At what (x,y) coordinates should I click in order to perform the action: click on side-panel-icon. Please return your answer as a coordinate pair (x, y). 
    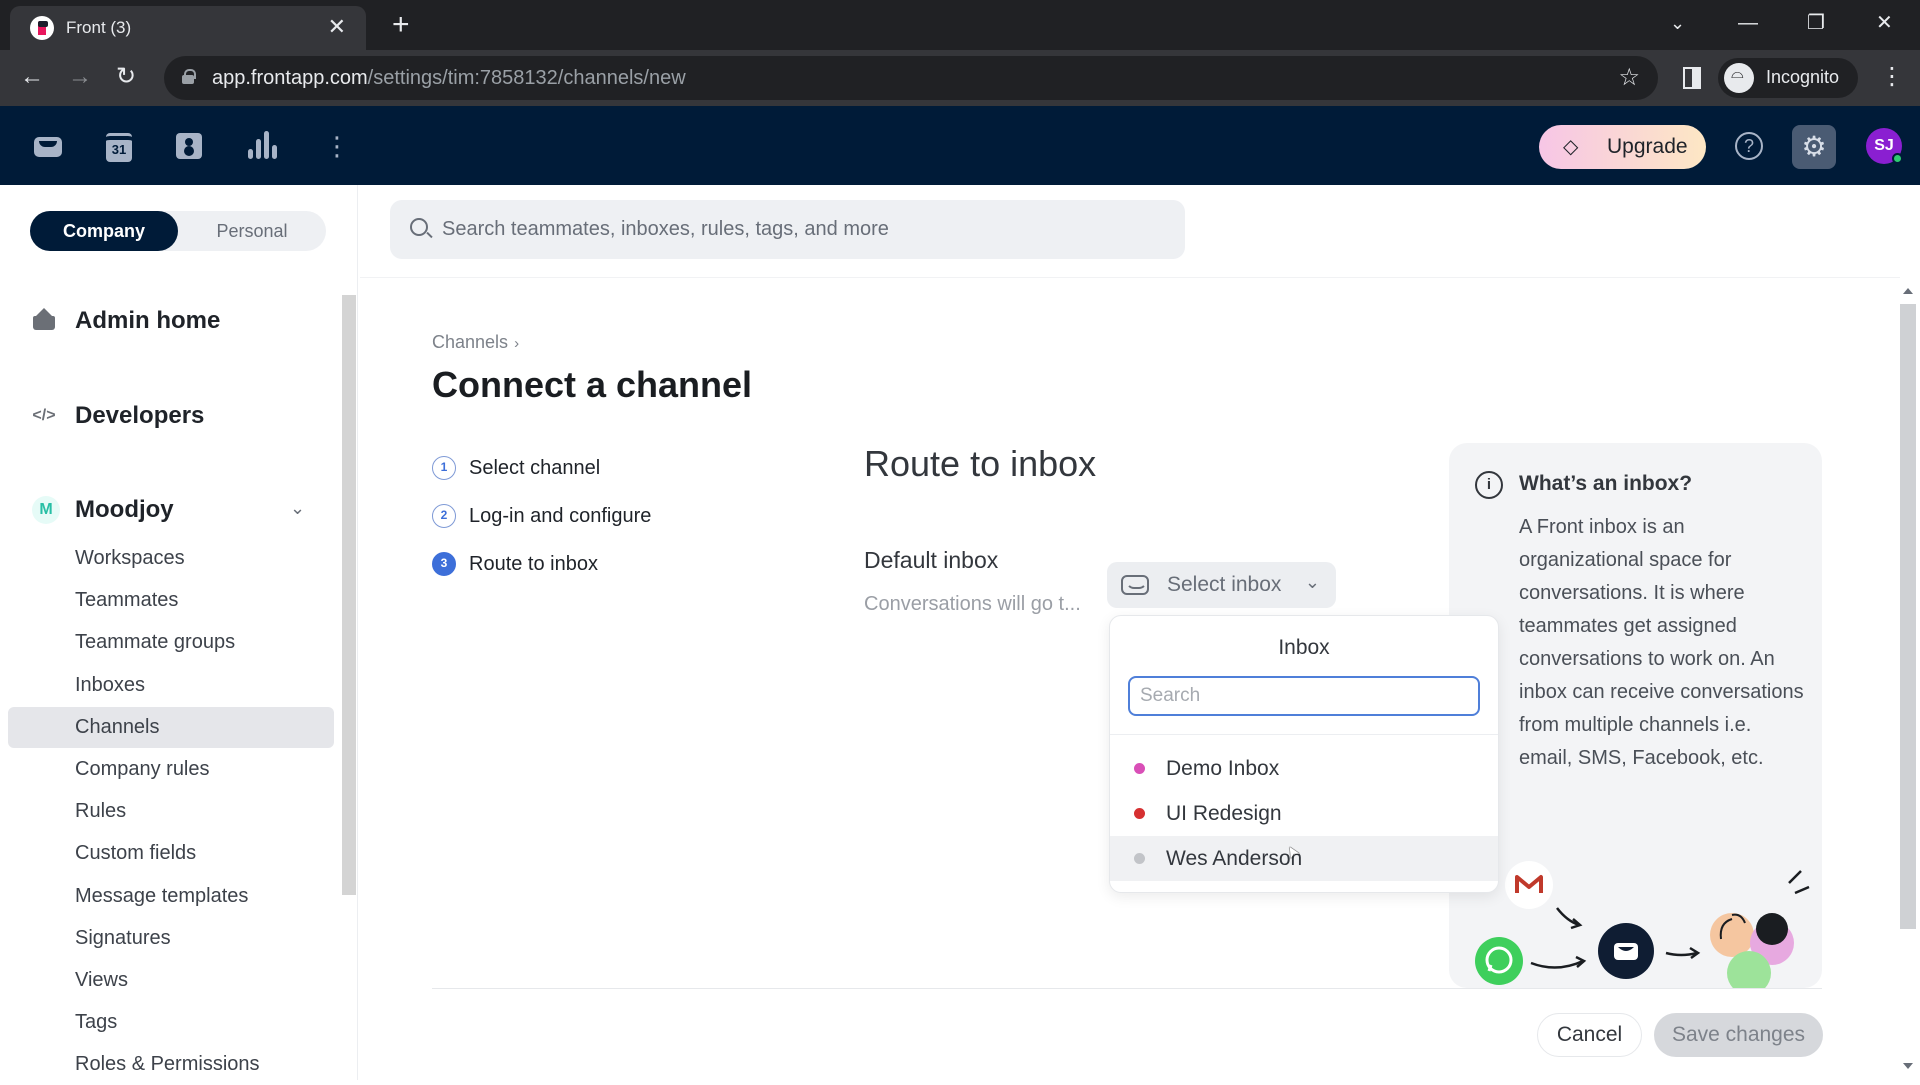
    Looking at the image, I should click on (1692, 78).